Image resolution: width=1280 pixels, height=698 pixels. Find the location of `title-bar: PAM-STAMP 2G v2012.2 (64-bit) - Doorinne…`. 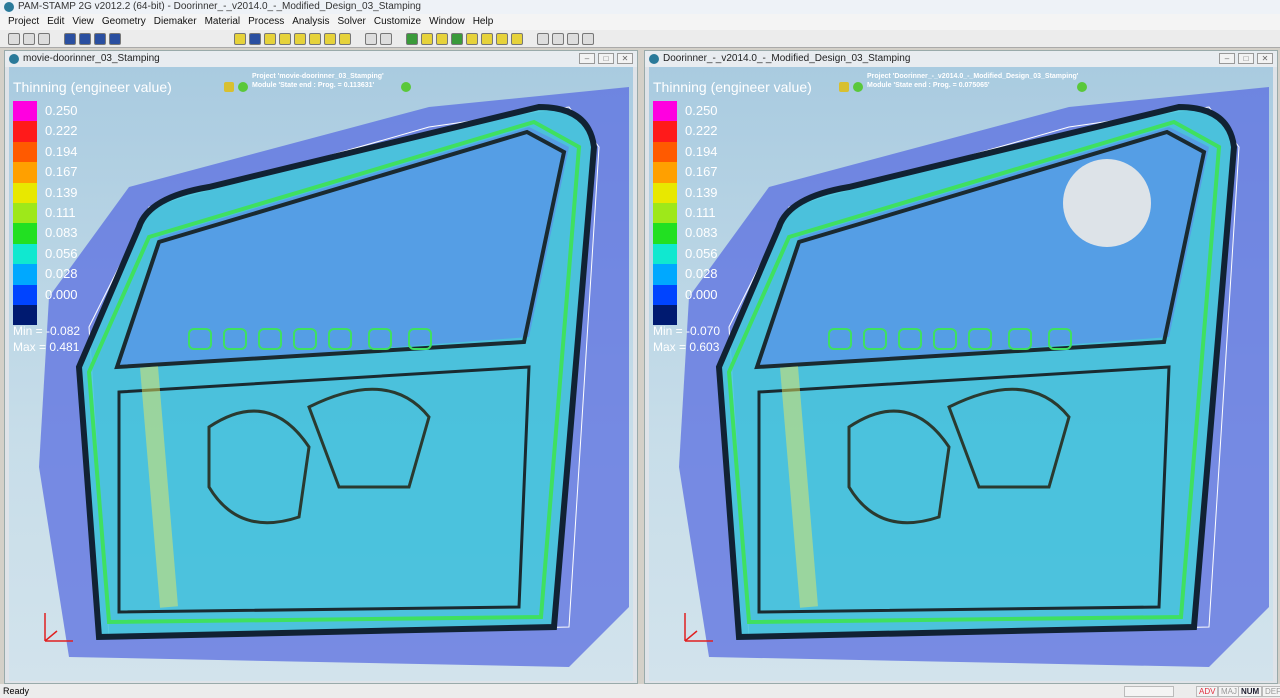

title-bar: PAM-STAMP 2G v2012.2 (64-bit) - Doorinne… is located at coordinates (640, 7).